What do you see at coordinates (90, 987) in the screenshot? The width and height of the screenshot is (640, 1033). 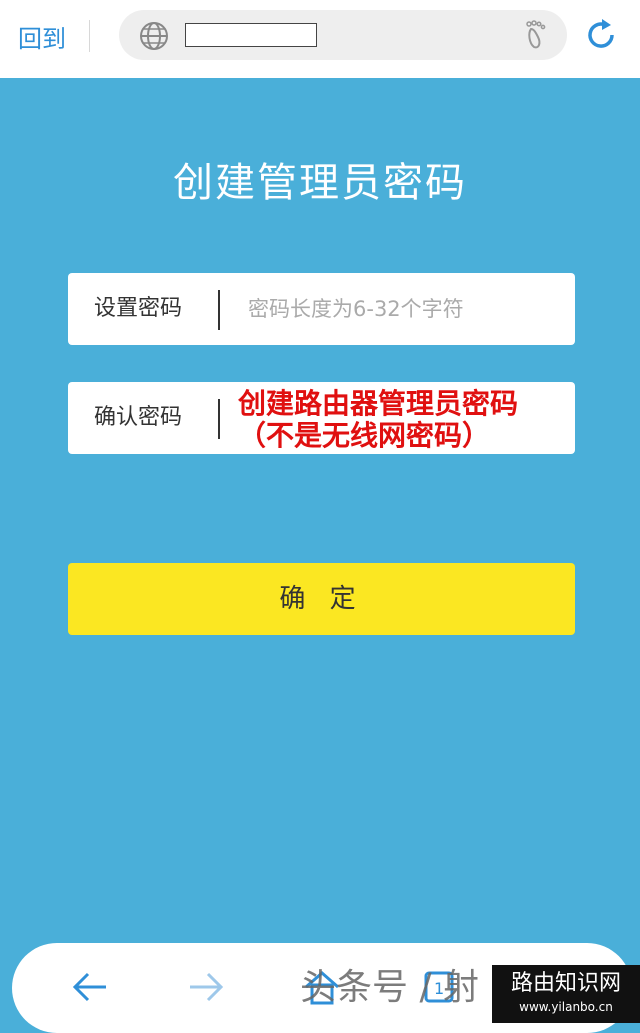 I see `back-arrow-icon` at bounding box center [90, 987].